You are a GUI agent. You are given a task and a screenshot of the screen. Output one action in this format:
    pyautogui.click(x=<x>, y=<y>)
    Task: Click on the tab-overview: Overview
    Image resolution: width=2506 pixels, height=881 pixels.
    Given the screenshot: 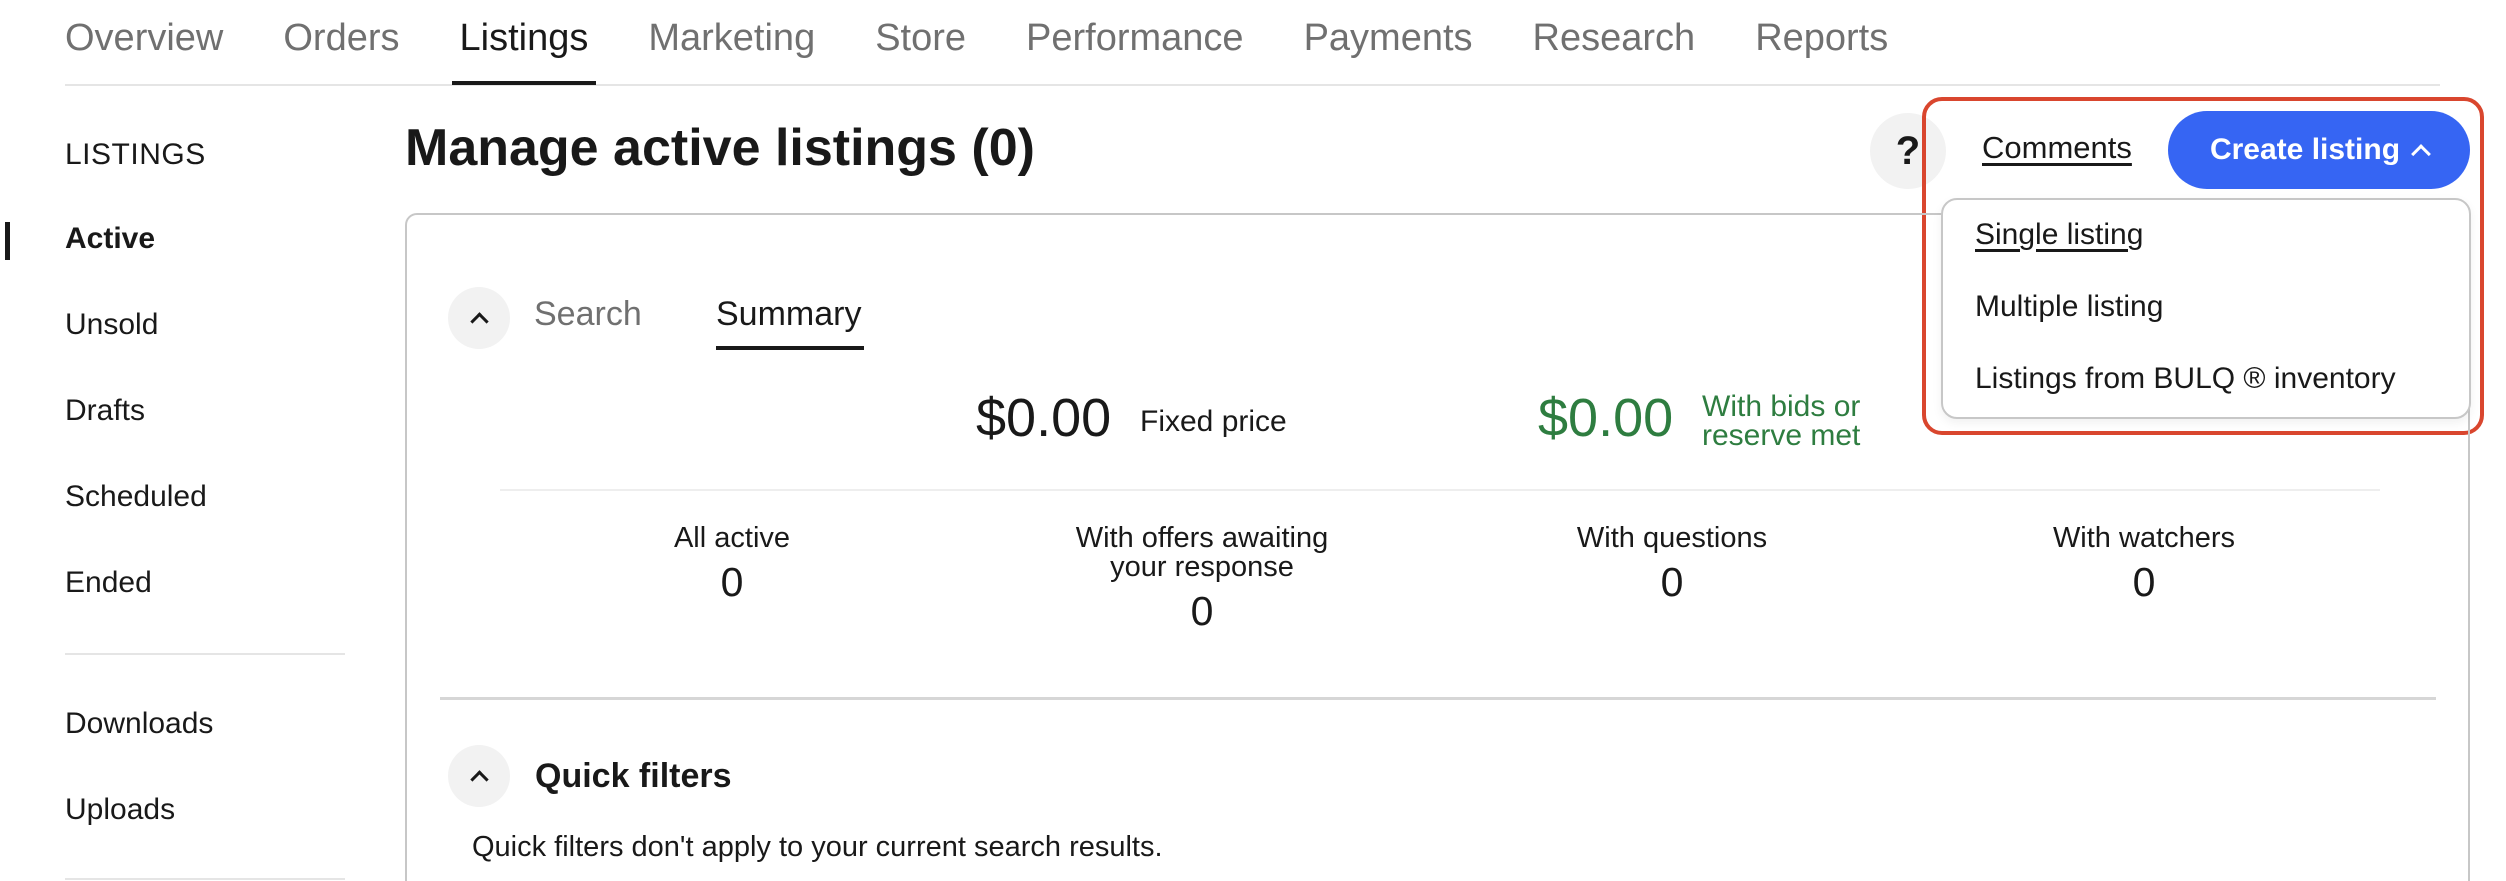 What is the action you would take?
    pyautogui.click(x=144, y=42)
    